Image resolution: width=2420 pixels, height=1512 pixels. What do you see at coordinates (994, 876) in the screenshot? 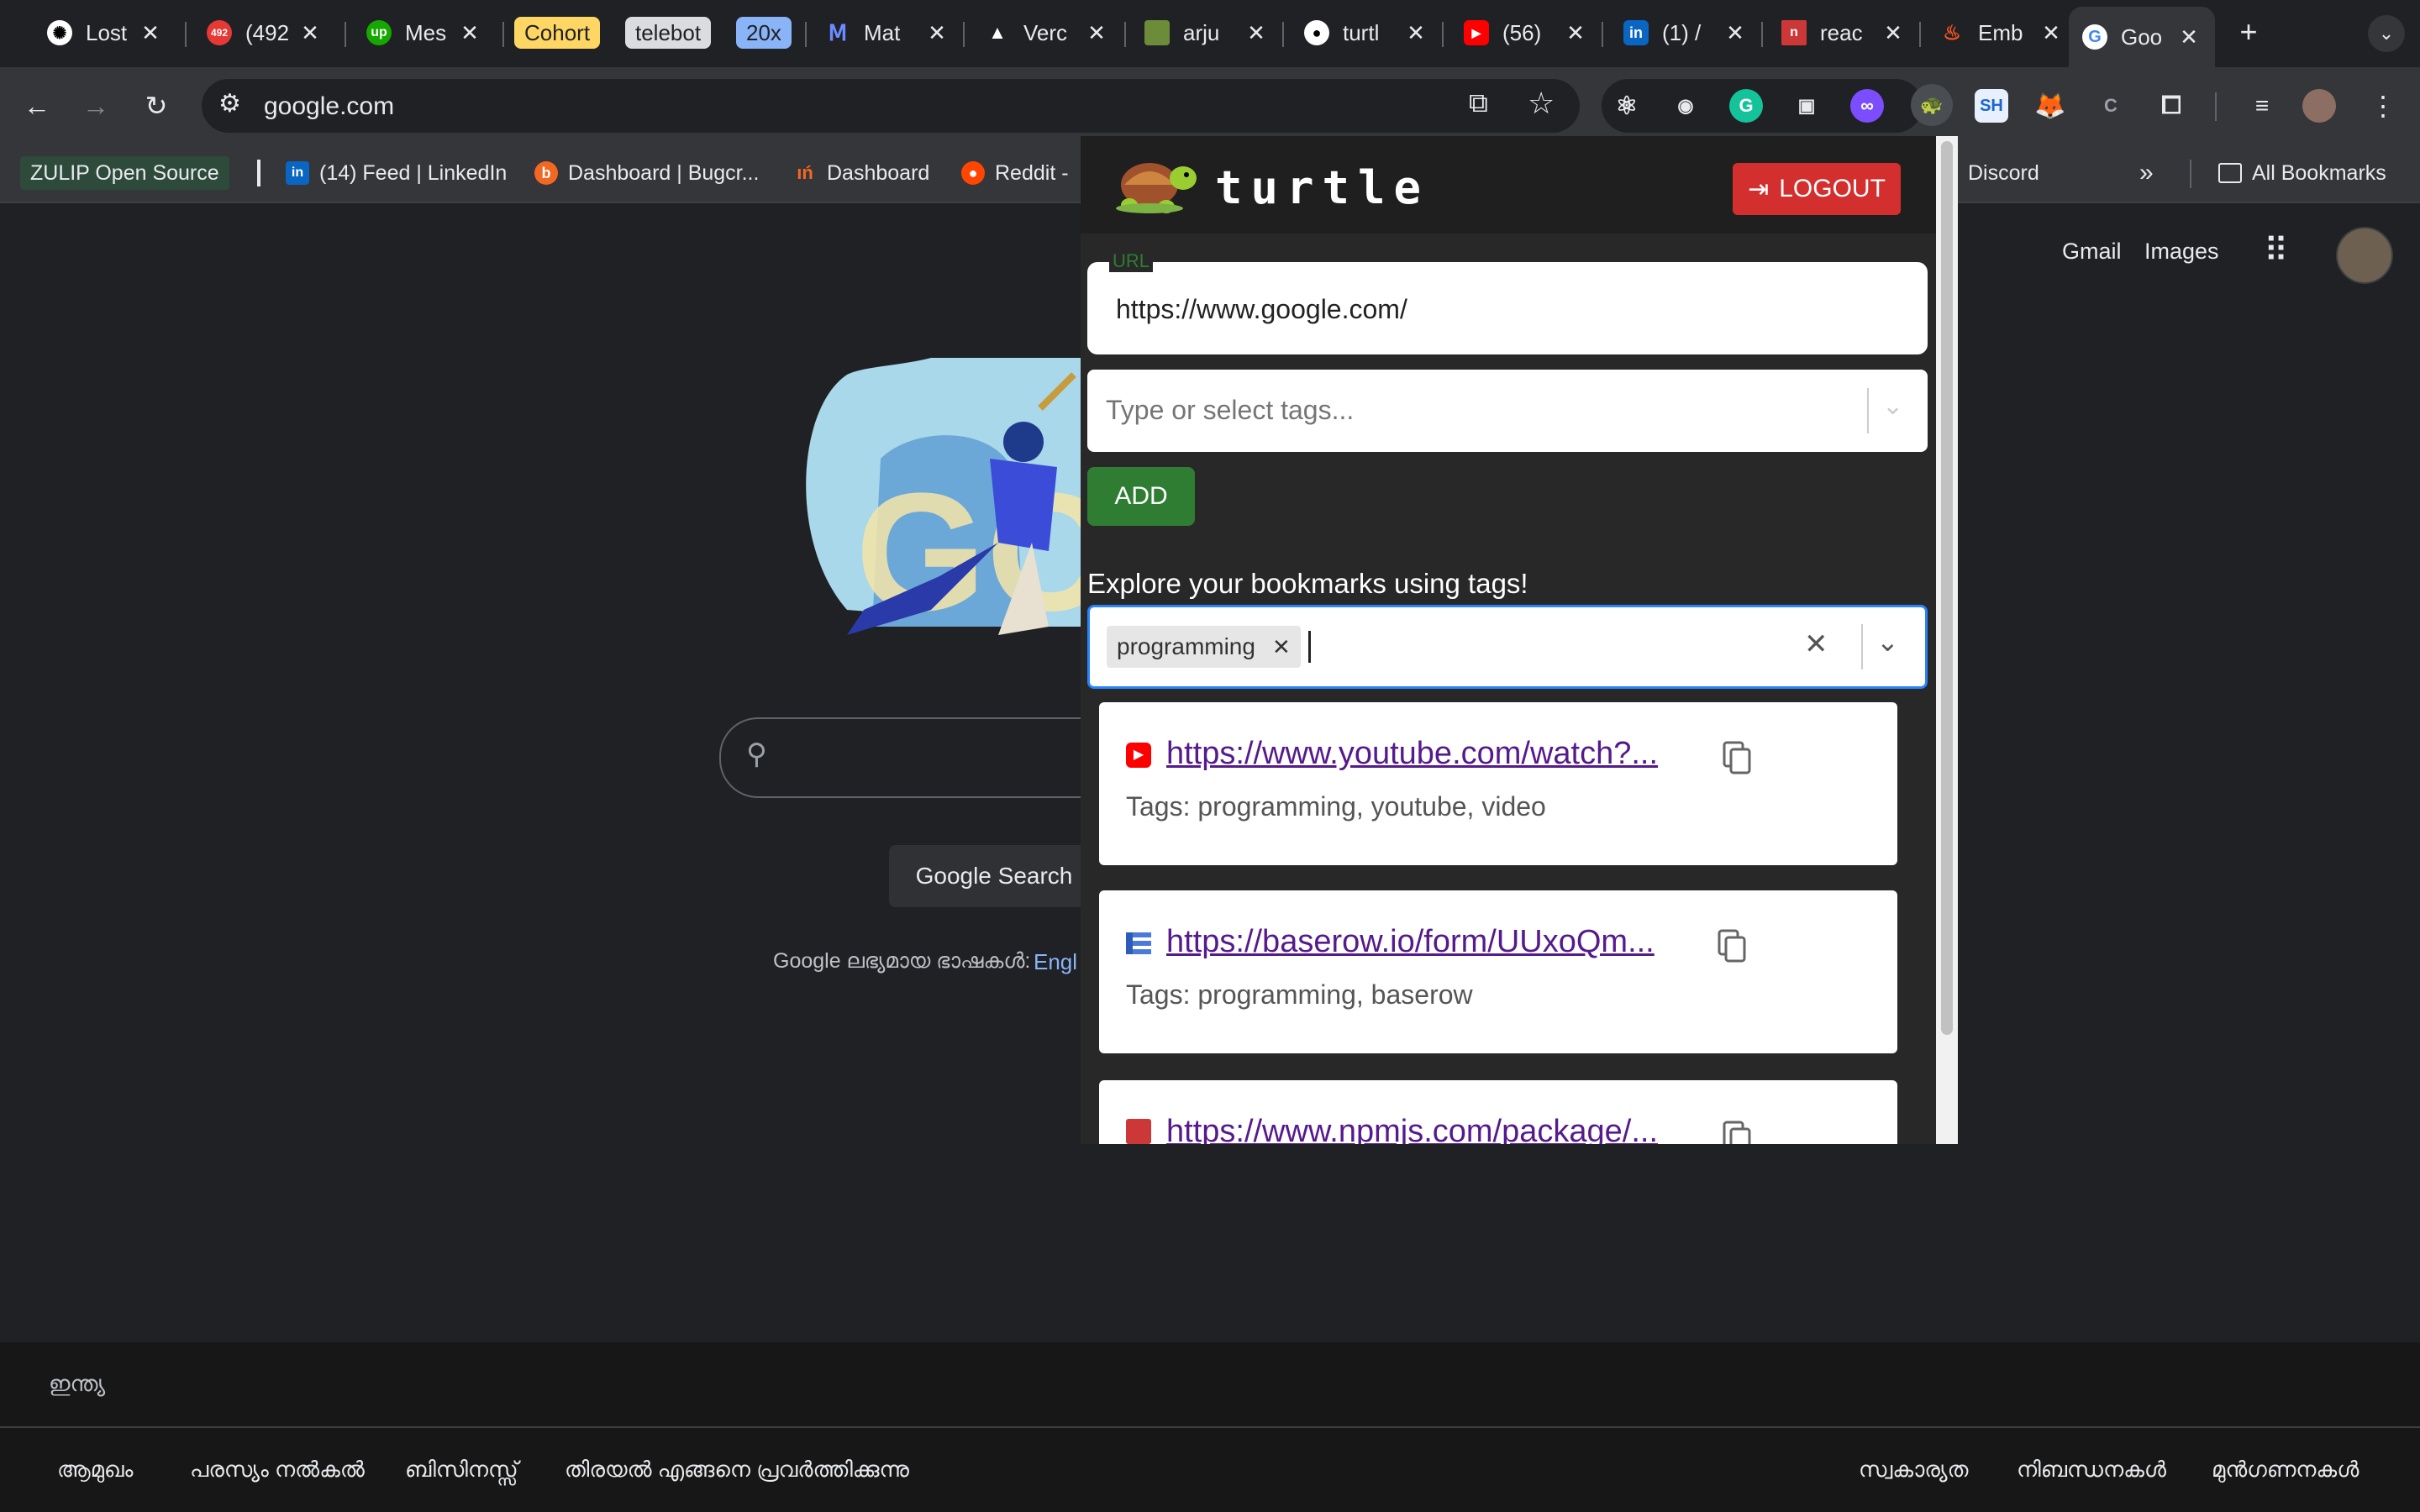
I see `google-search-button: Google Search` at bounding box center [994, 876].